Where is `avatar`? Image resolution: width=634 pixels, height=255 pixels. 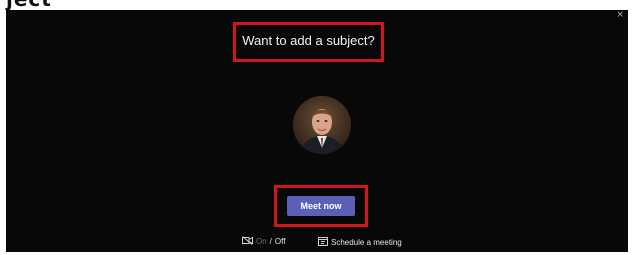 avatar is located at coordinates (322, 125).